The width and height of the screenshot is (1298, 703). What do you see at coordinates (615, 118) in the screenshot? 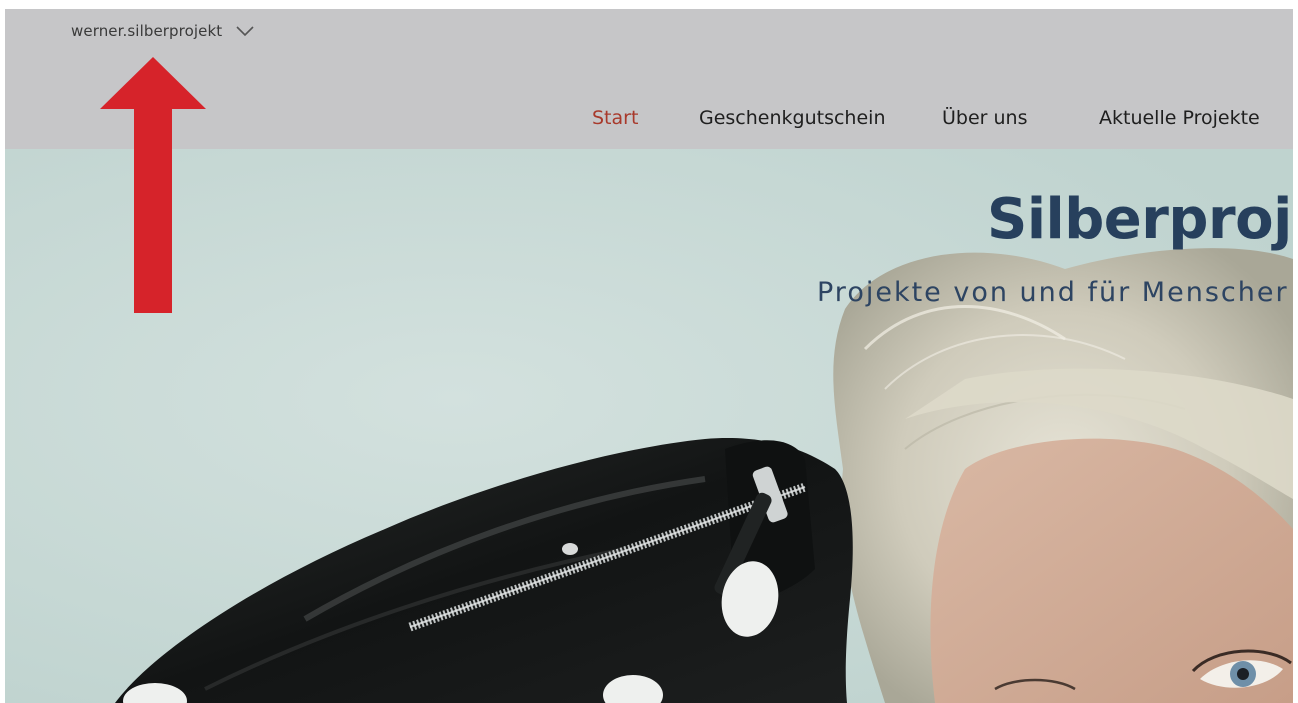
I see `nav-item-start: Start` at bounding box center [615, 118].